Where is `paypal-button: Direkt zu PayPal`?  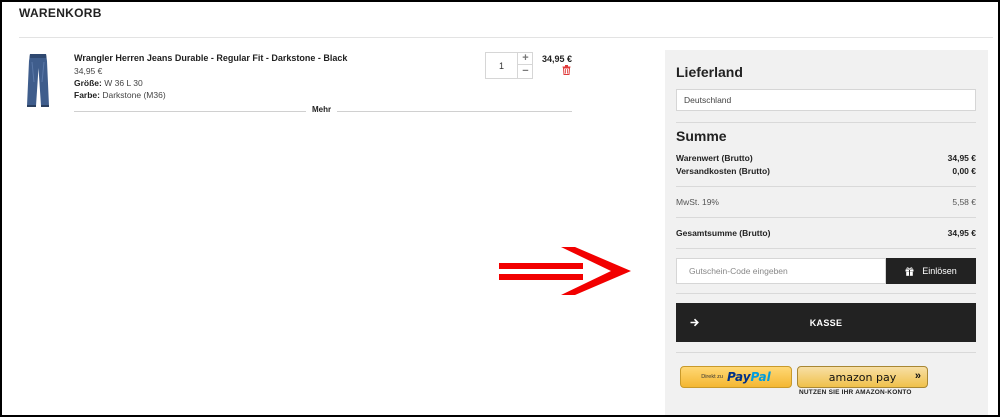
paypal-button: Direkt zu PayPal is located at coordinates (736, 377).